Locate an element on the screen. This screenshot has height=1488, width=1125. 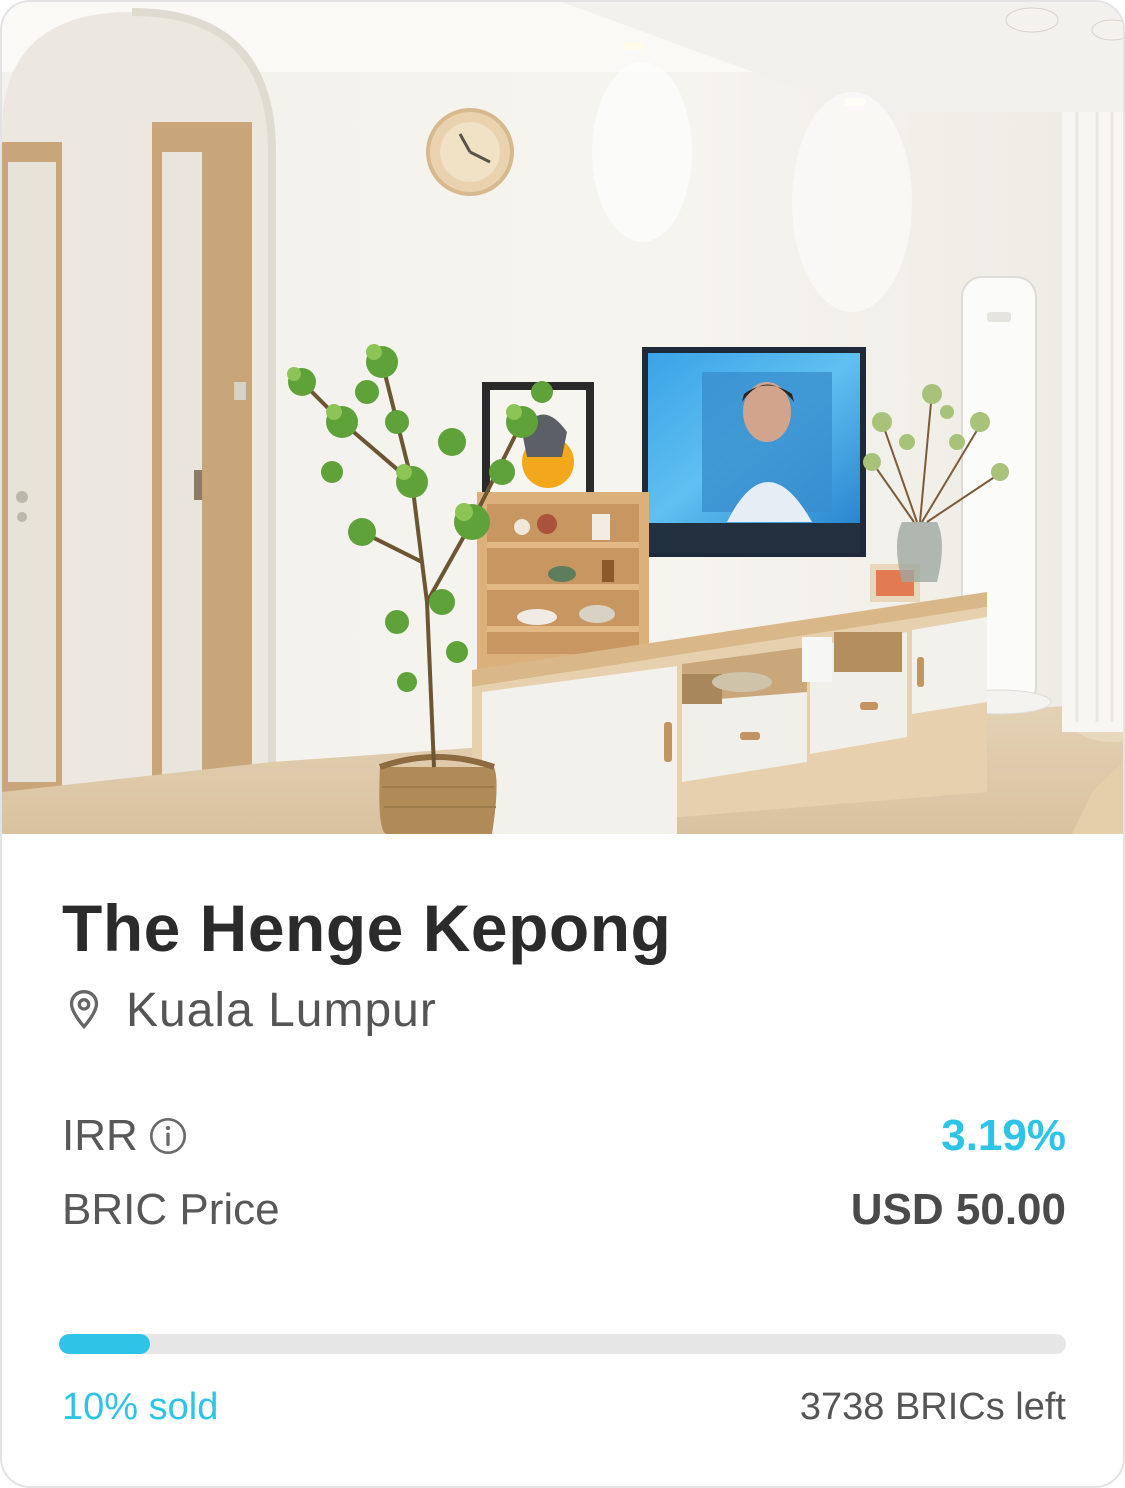
property-location: Kuala Lumpur is located at coordinates (249, 1010).